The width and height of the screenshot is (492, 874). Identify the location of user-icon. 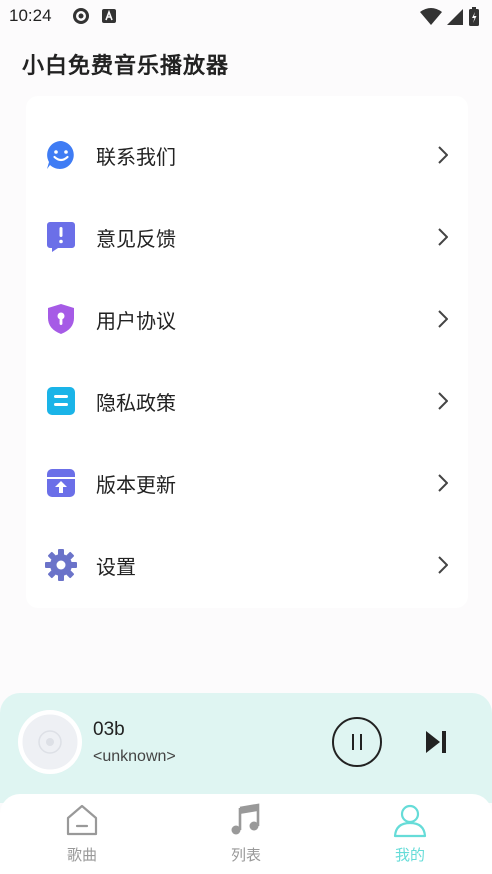
(410, 821).